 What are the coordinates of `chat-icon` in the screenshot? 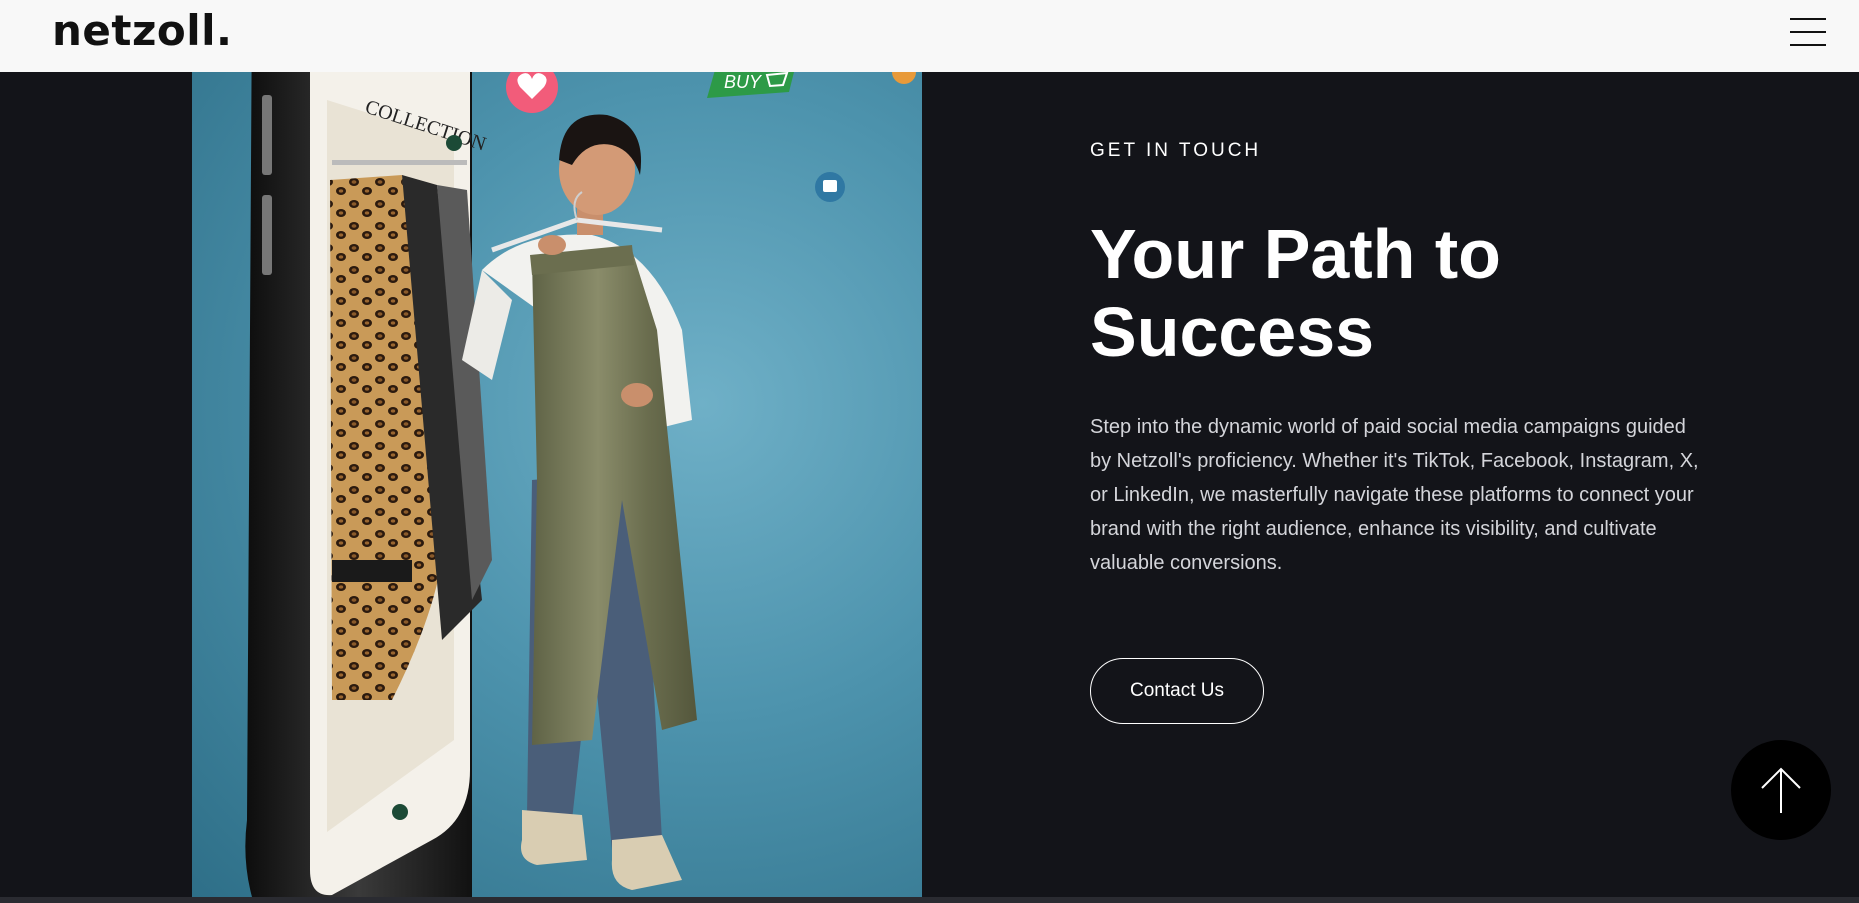 It's located at (830, 187).